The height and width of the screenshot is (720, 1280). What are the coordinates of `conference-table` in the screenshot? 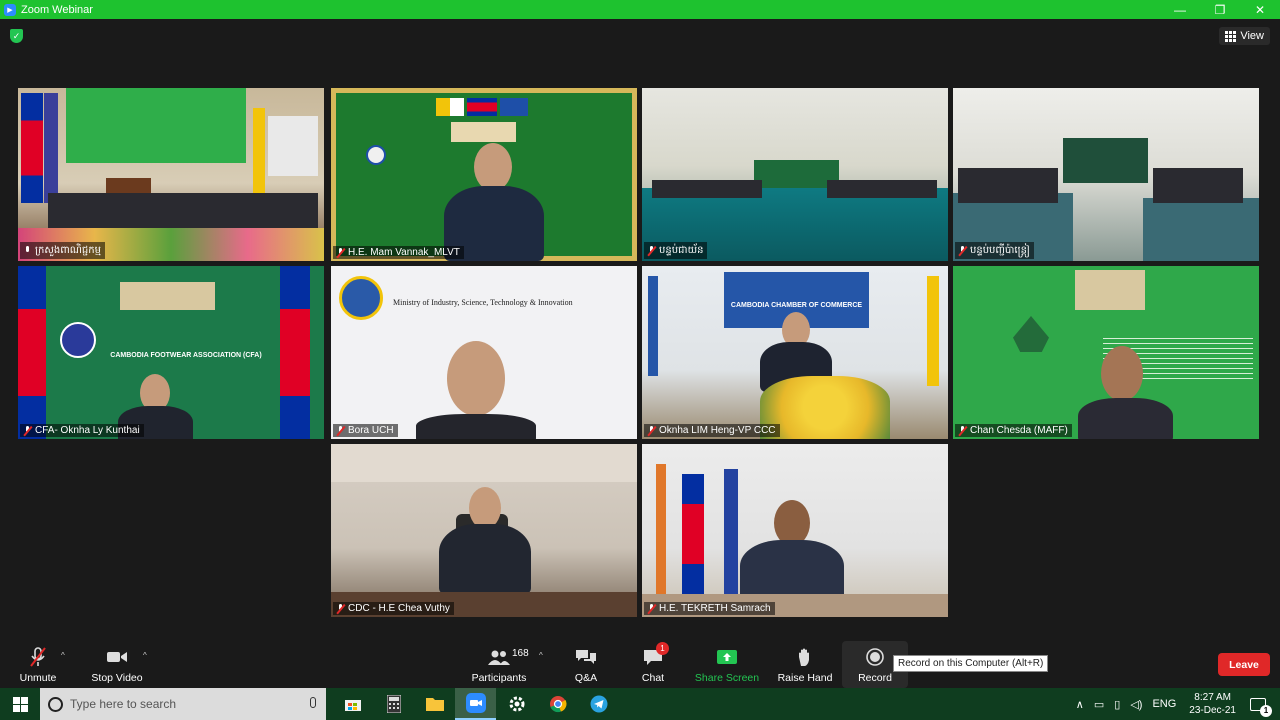 It's located at (1201, 229).